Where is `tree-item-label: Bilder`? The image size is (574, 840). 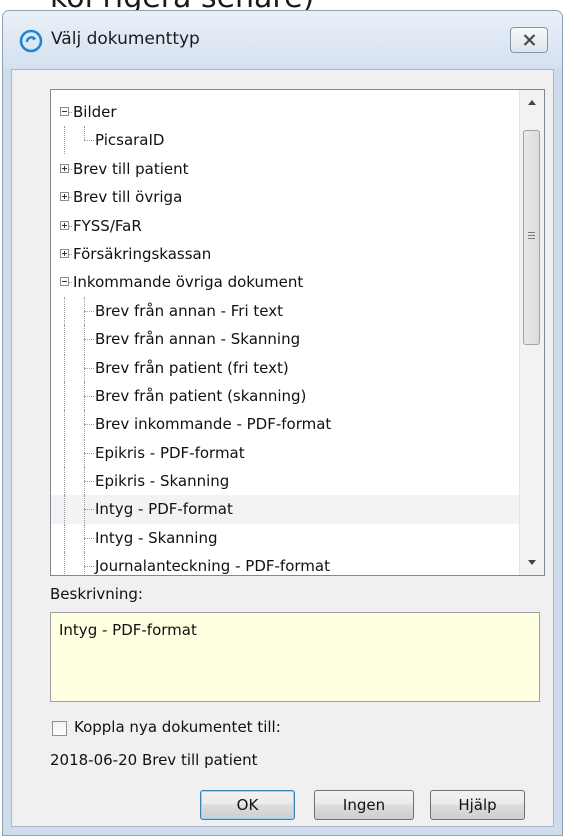 tree-item-label: Bilder is located at coordinates (95, 112).